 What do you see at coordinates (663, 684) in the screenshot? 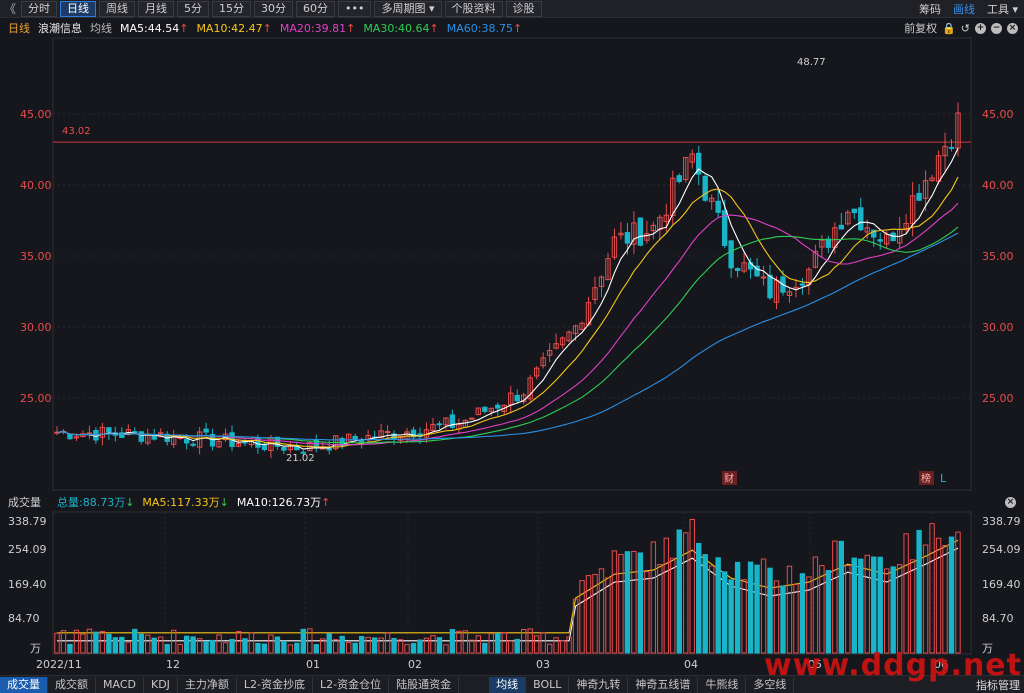
I see `tab-magic-five: 神奇五线谱` at bounding box center [663, 684].